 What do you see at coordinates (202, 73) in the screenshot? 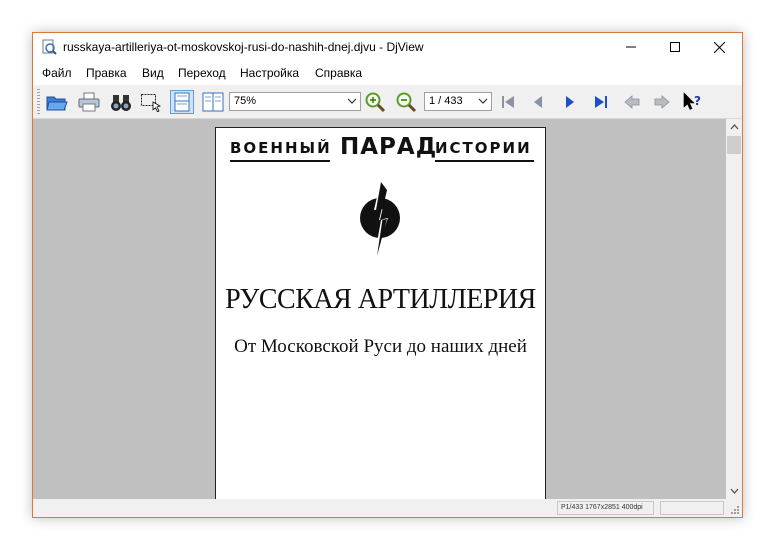
I see `menu-go: Переход` at bounding box center [202, 73].